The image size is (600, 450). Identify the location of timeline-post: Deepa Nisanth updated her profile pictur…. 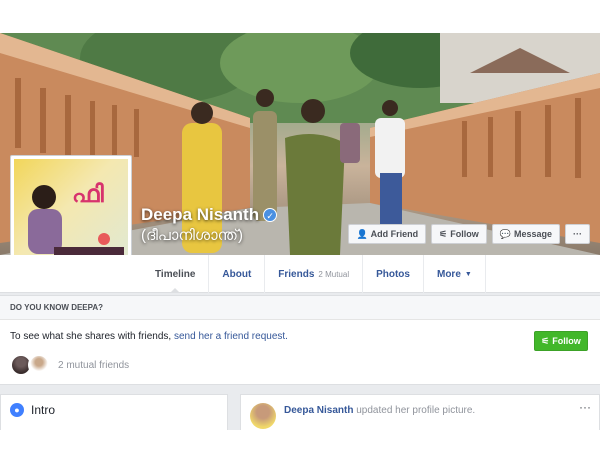
(420, 412).